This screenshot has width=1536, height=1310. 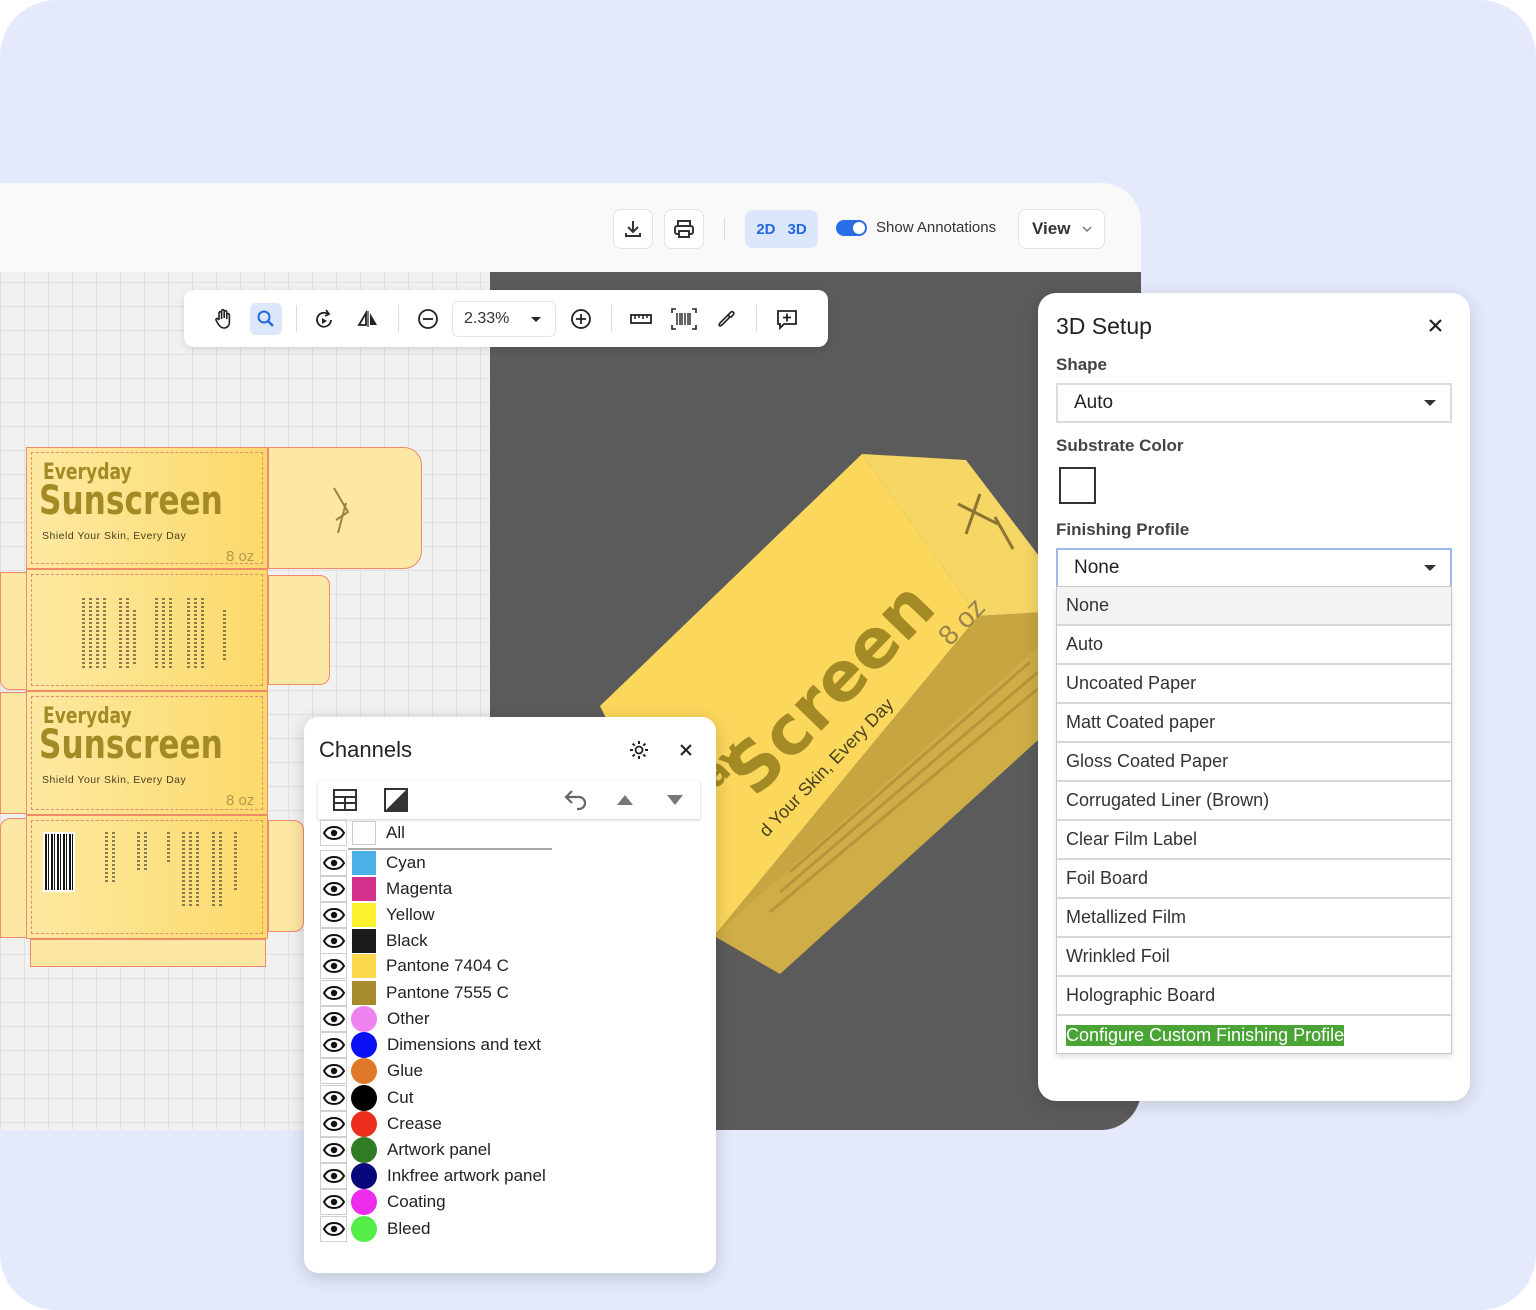 I want to click on channel-row: Dimensions and text, so click(x=450, y=1045).